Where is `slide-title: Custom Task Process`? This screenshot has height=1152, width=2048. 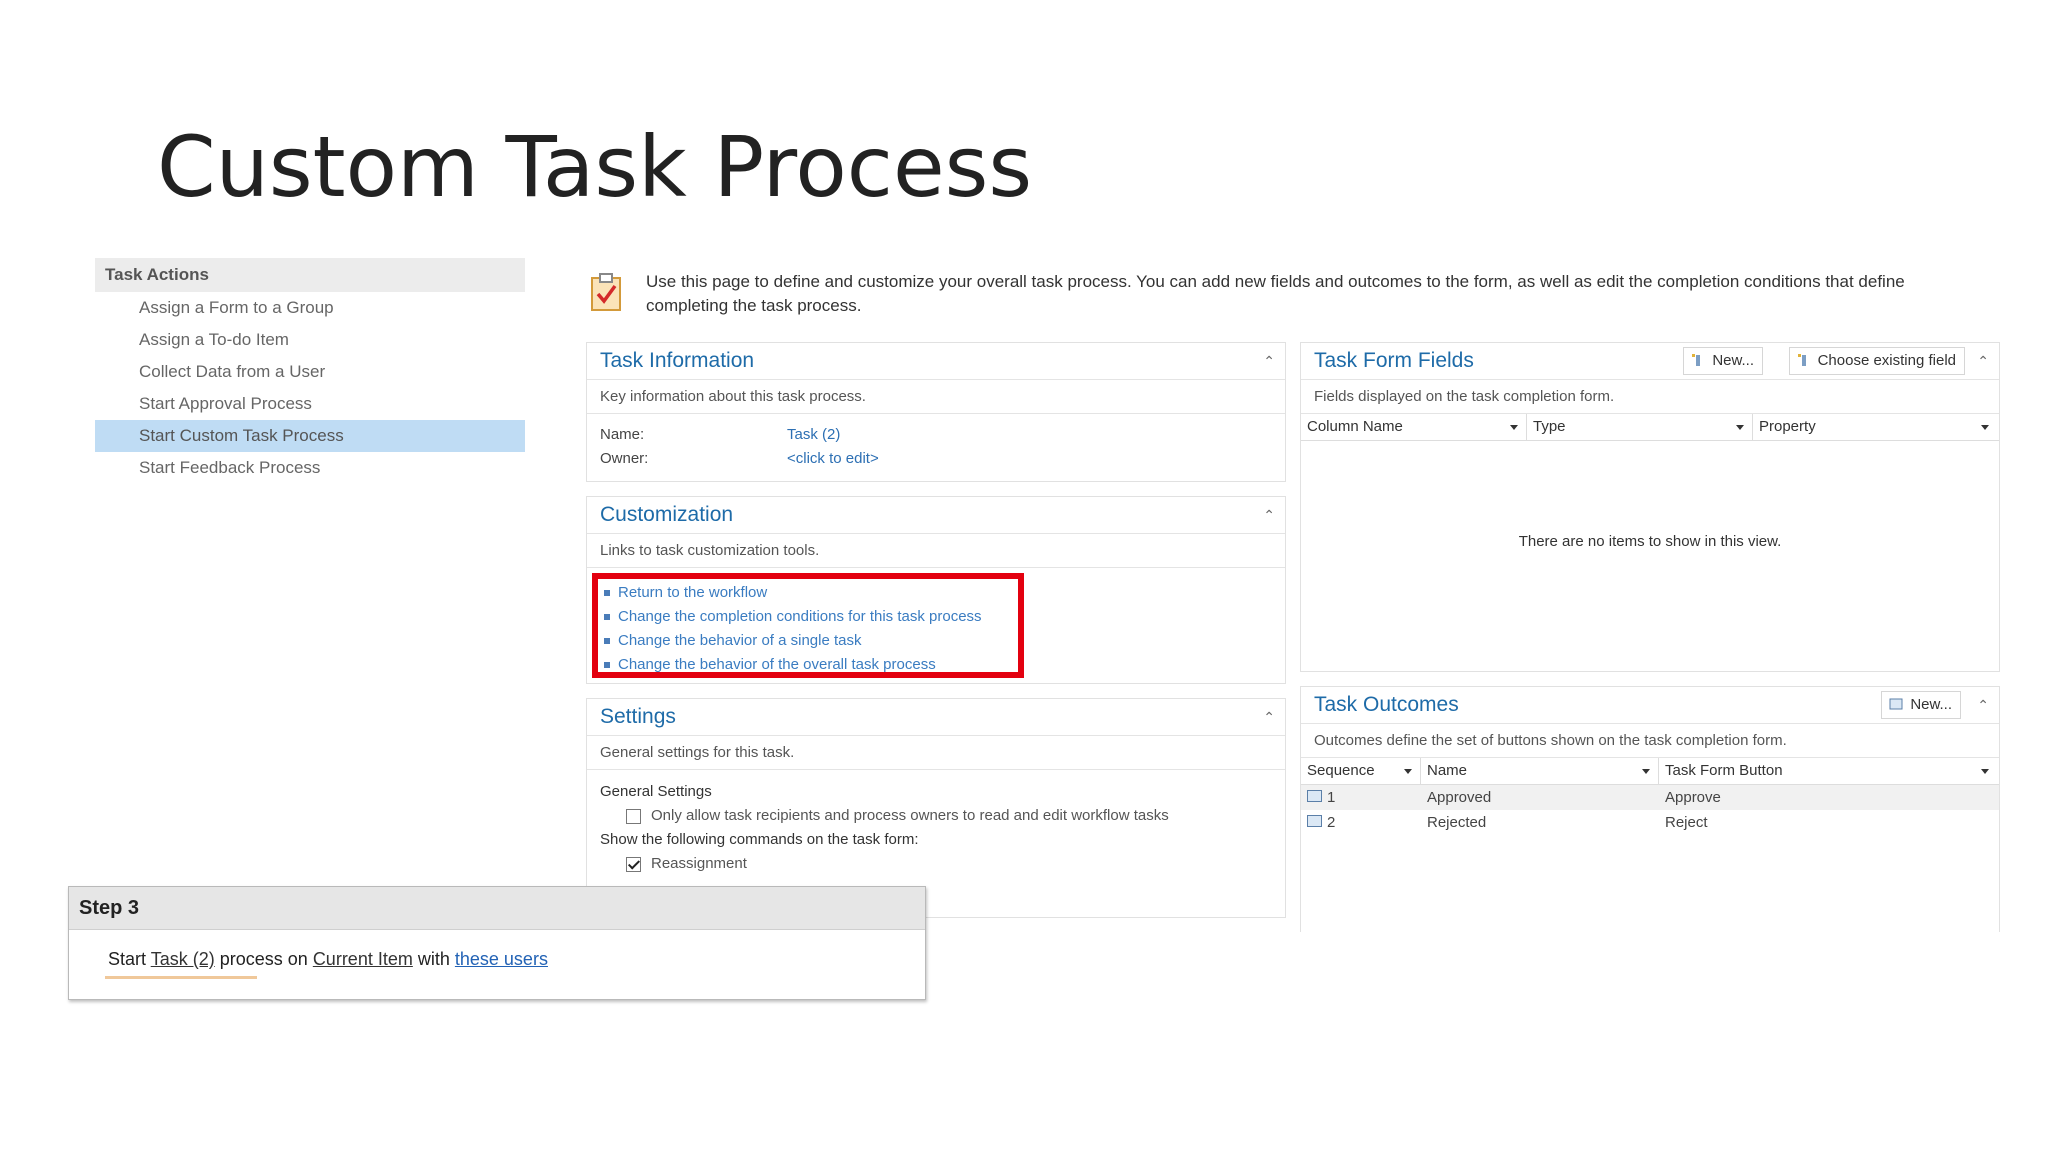
slide-title: Custom Task Process is located at coordinates (595, 167).